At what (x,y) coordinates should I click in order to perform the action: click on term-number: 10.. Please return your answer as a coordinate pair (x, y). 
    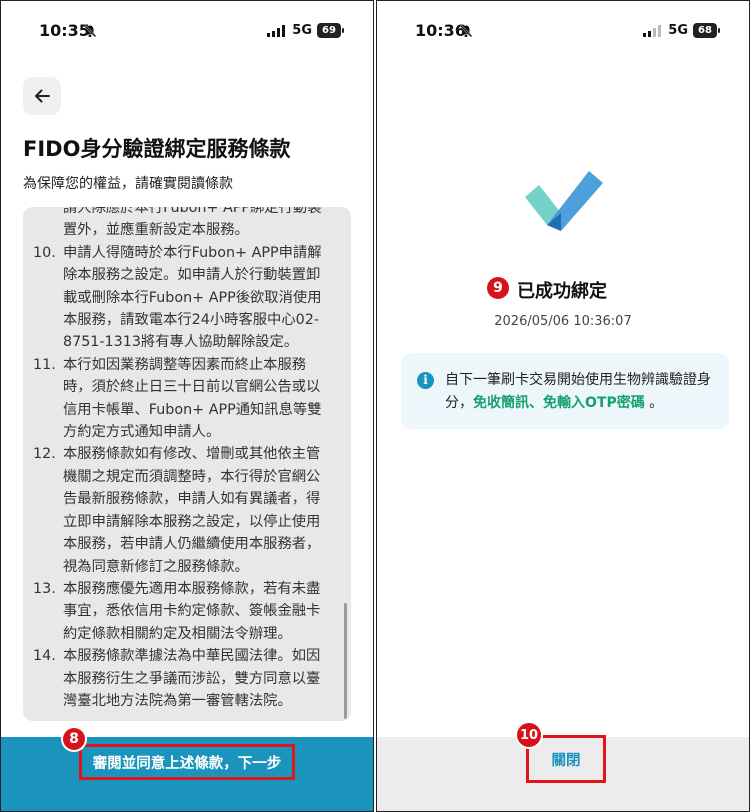
    Looking at the image, I should click on (44, 252).